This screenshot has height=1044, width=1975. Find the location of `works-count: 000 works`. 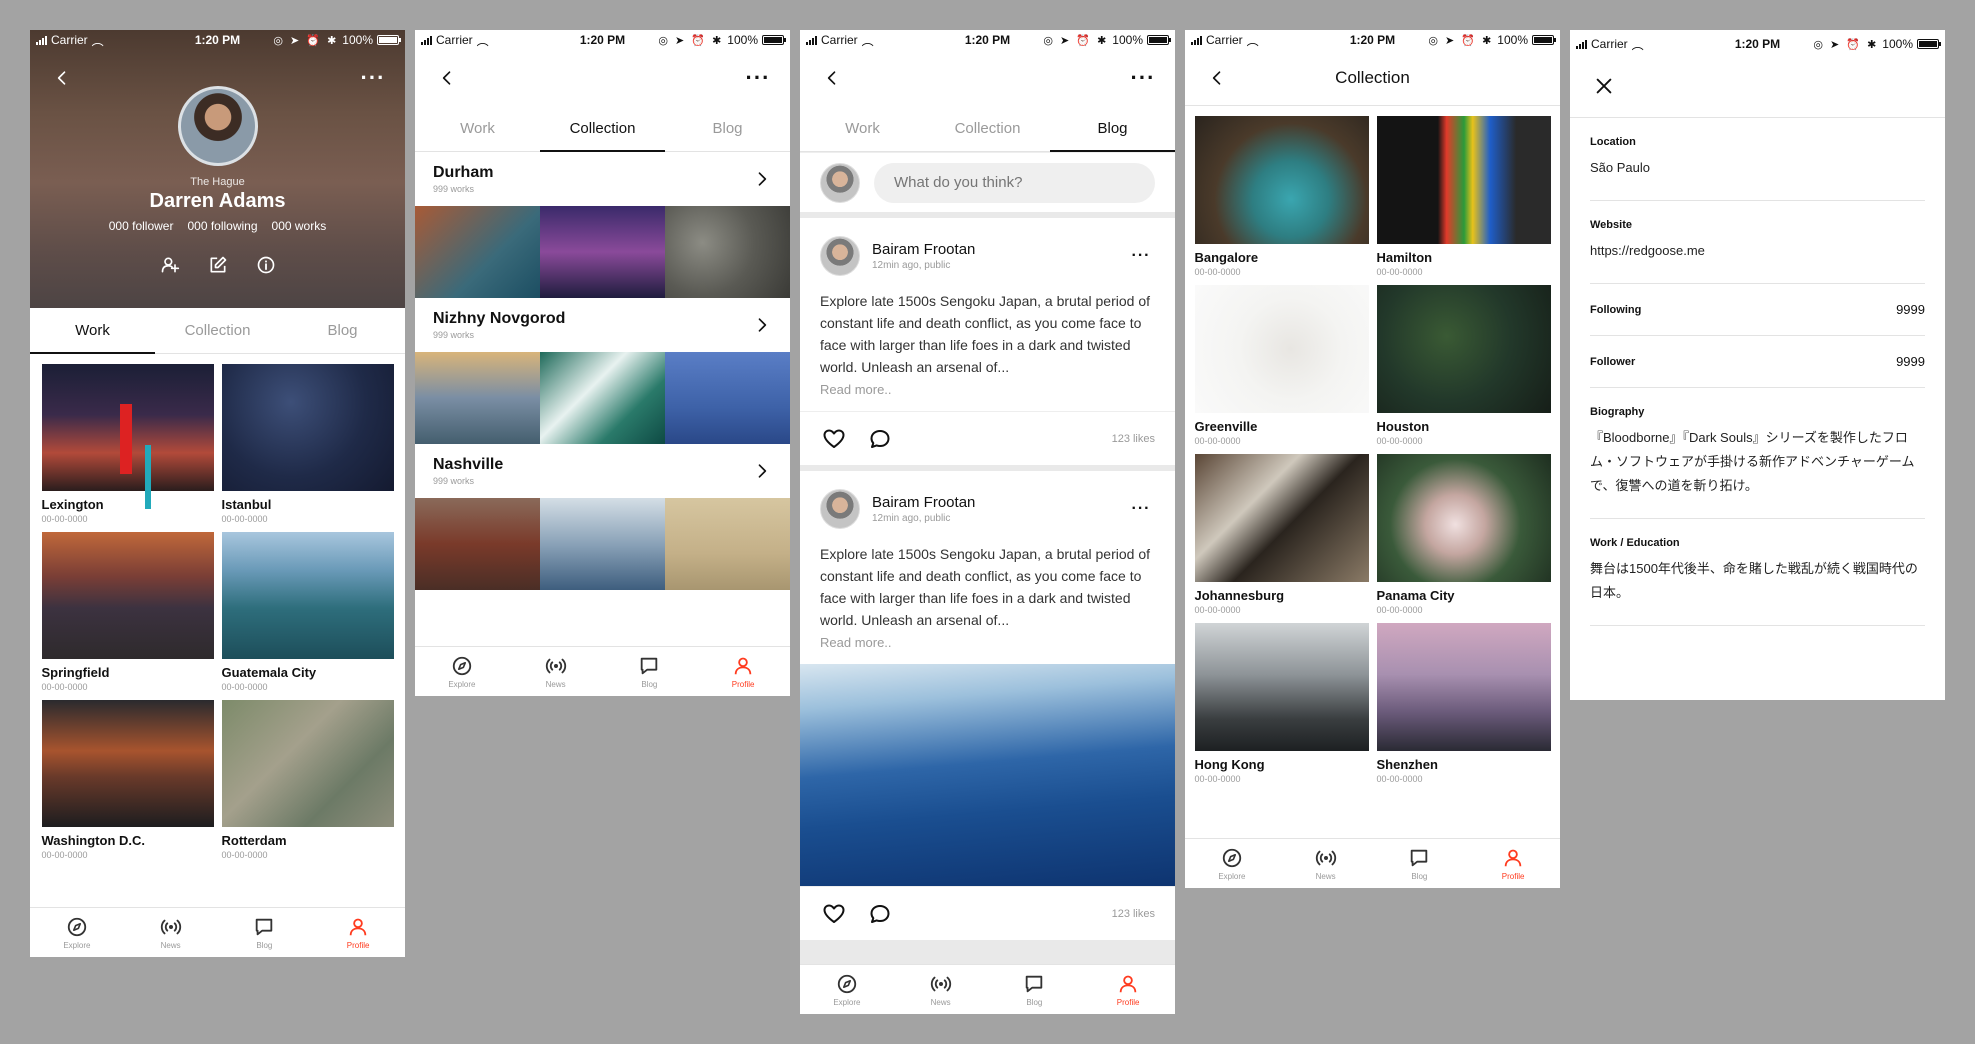

works-count: 000 works is located at coordinates (299, 226).